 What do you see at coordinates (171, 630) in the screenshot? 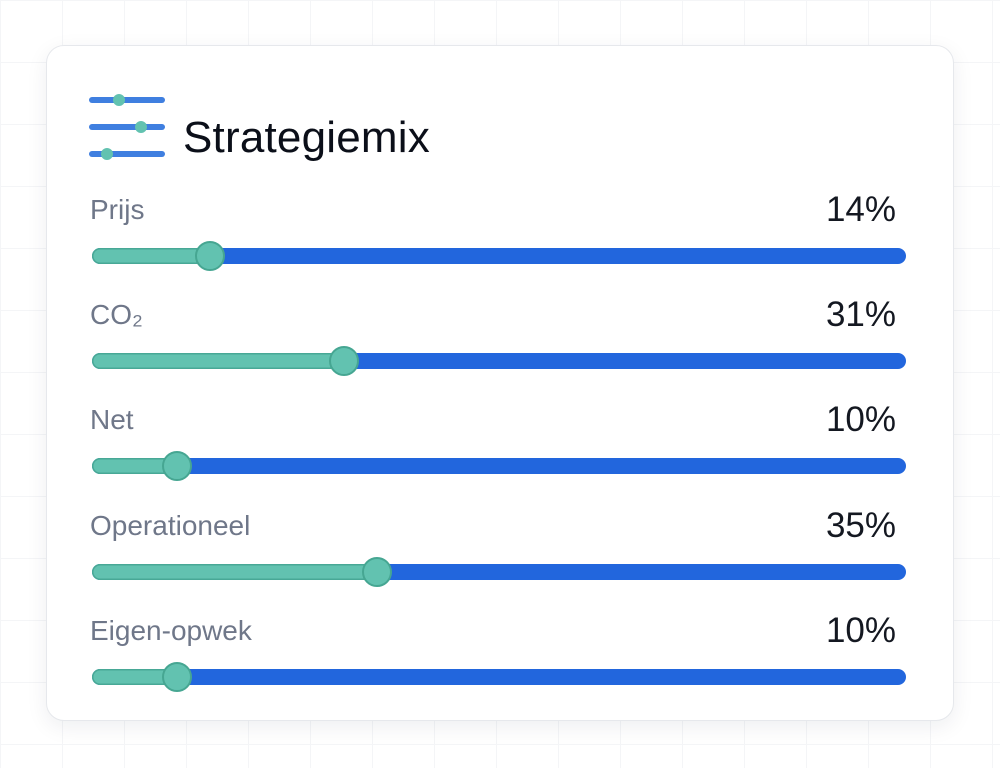
I see `slider-label: Eigen-opwek` at bounding box center [171, 630].